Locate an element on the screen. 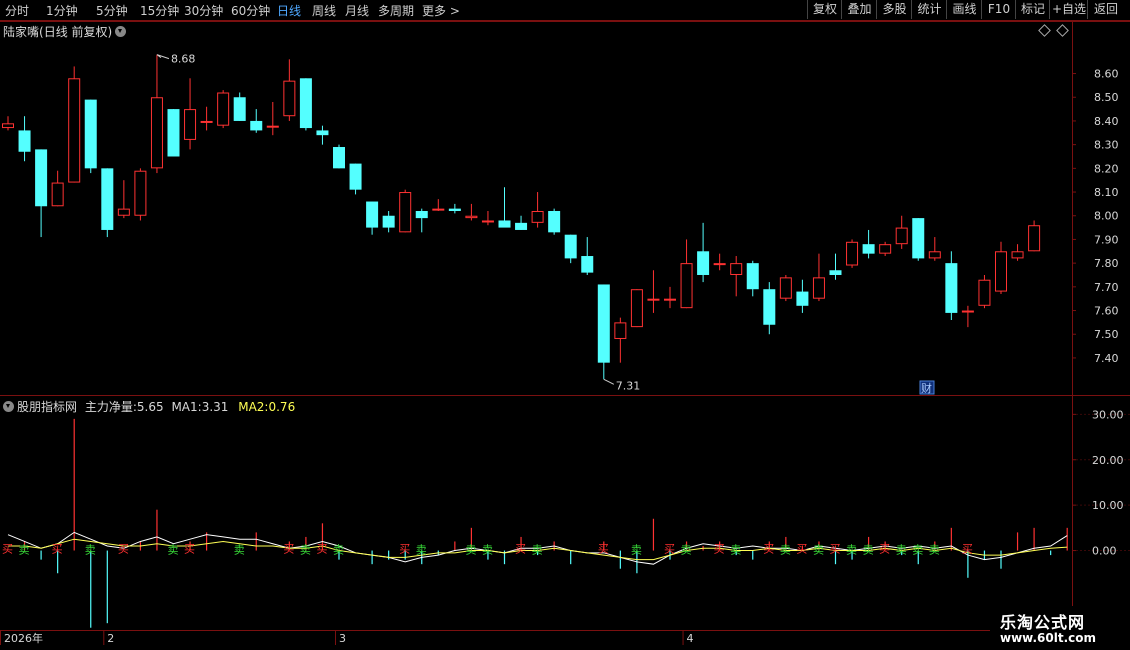 This screenshot has height=650, width=1130. max-price-pointer is located at coordinates (163, 57).